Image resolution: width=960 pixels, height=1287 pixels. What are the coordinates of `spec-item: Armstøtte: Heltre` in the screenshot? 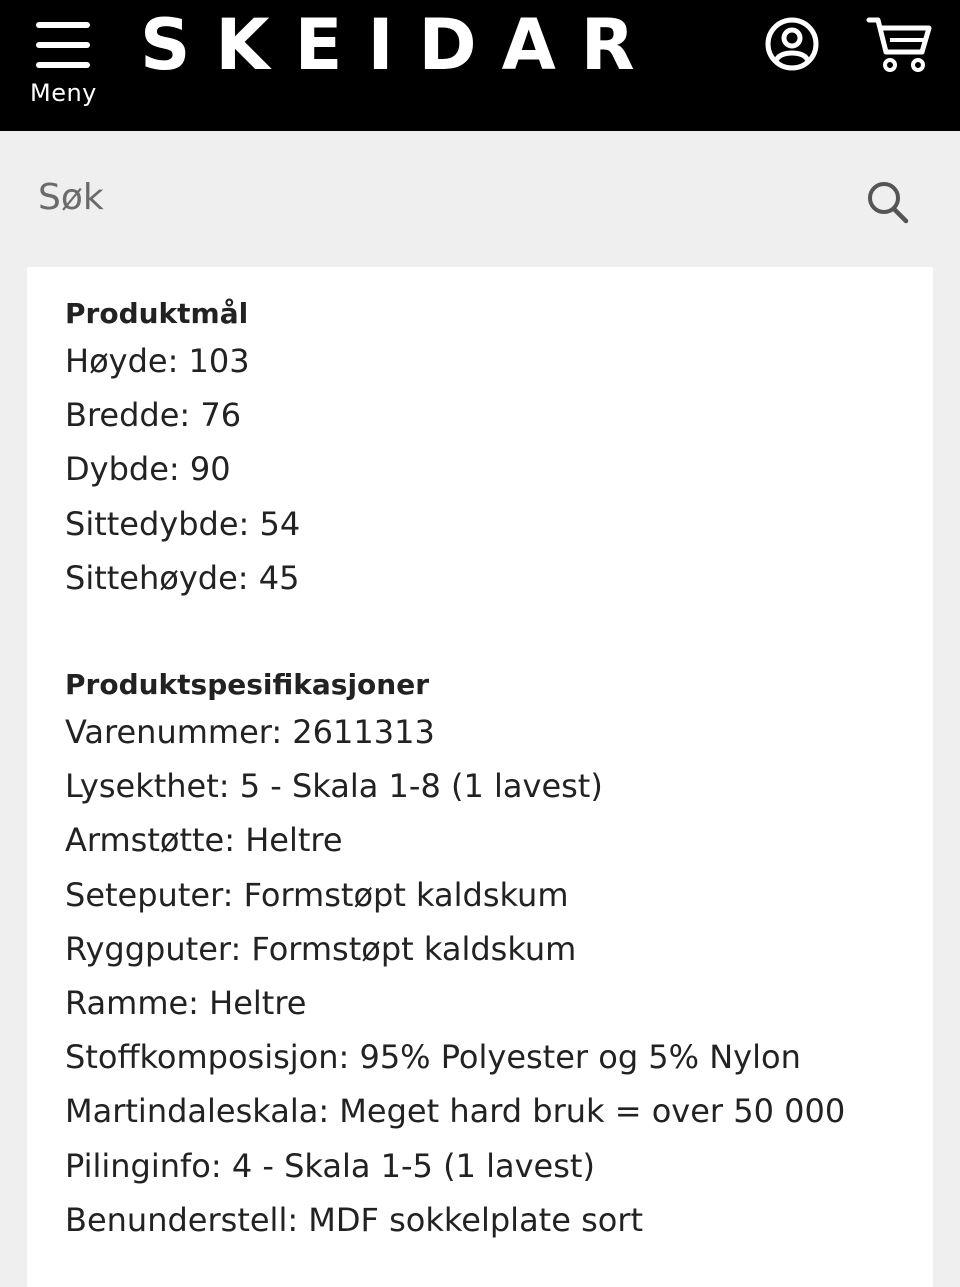 It's located at (204, 840).